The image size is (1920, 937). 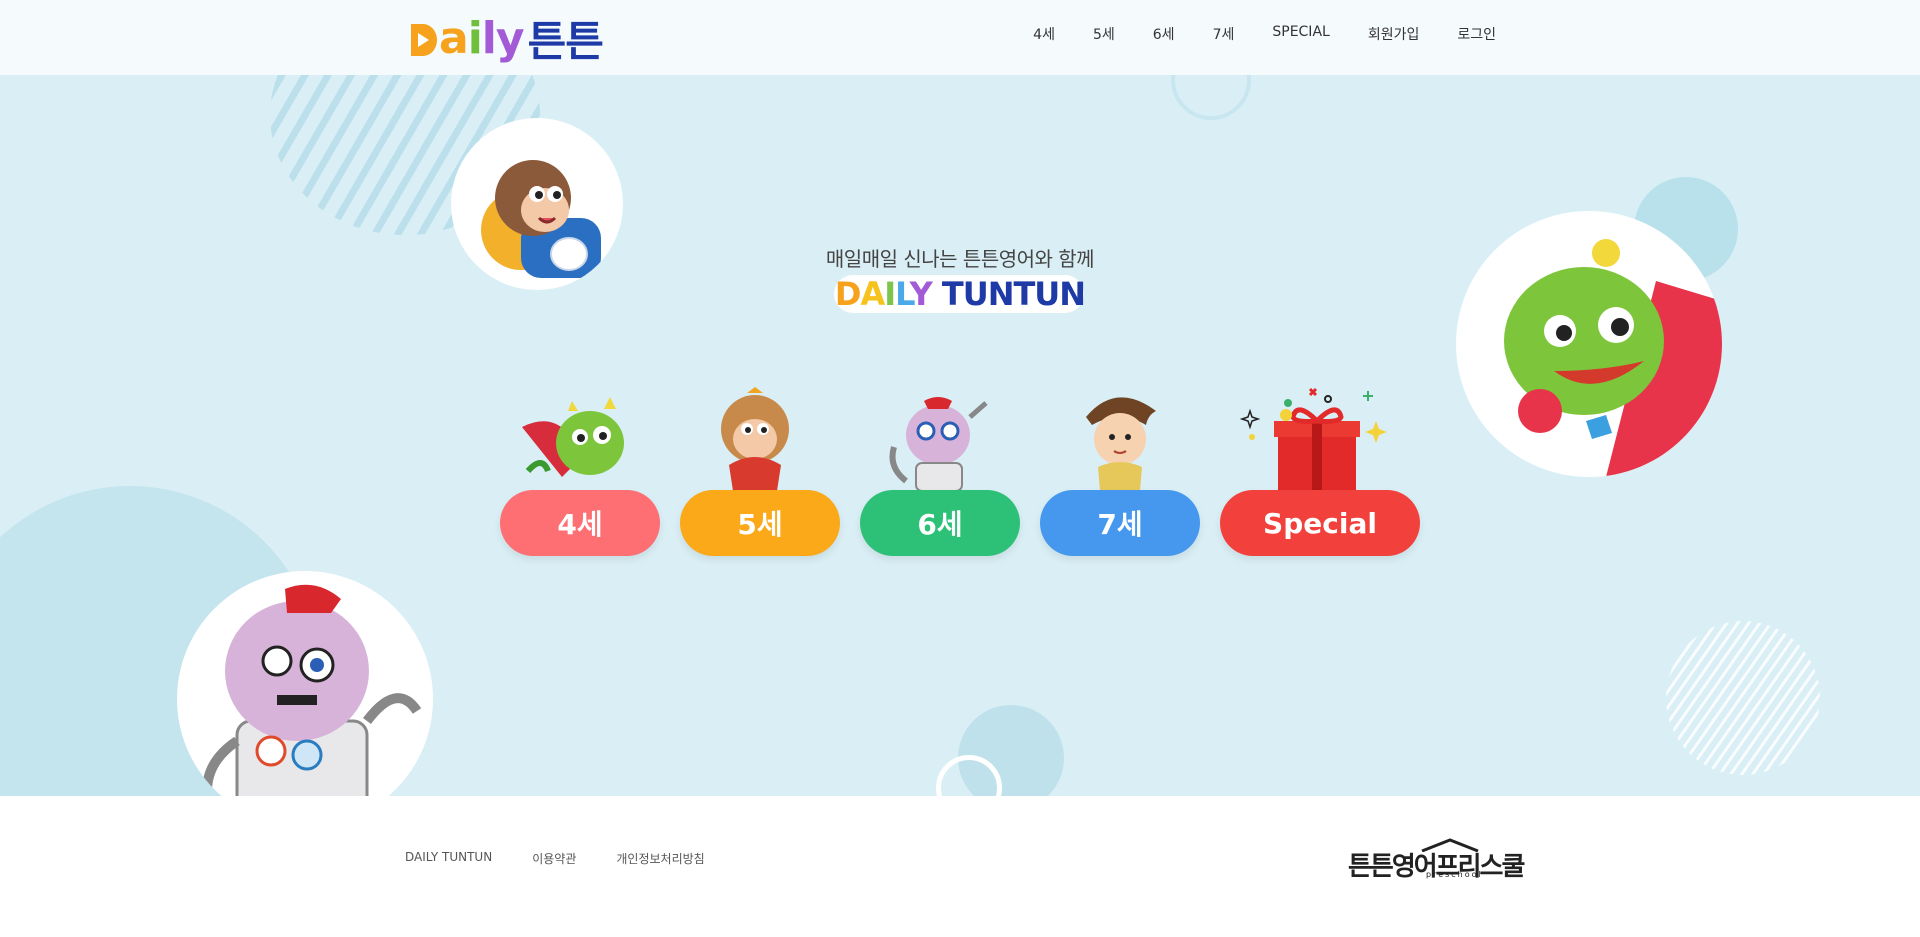 What do you see at coordinates (1300, 34) in the screenshot?
I see `nav-special: SPECIAL` at bounding box center [1300, 34].